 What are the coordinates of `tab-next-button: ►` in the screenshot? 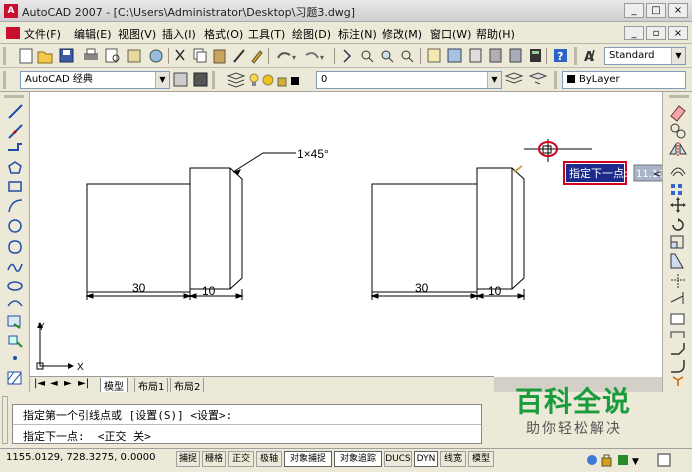 It's located at (68, 383).